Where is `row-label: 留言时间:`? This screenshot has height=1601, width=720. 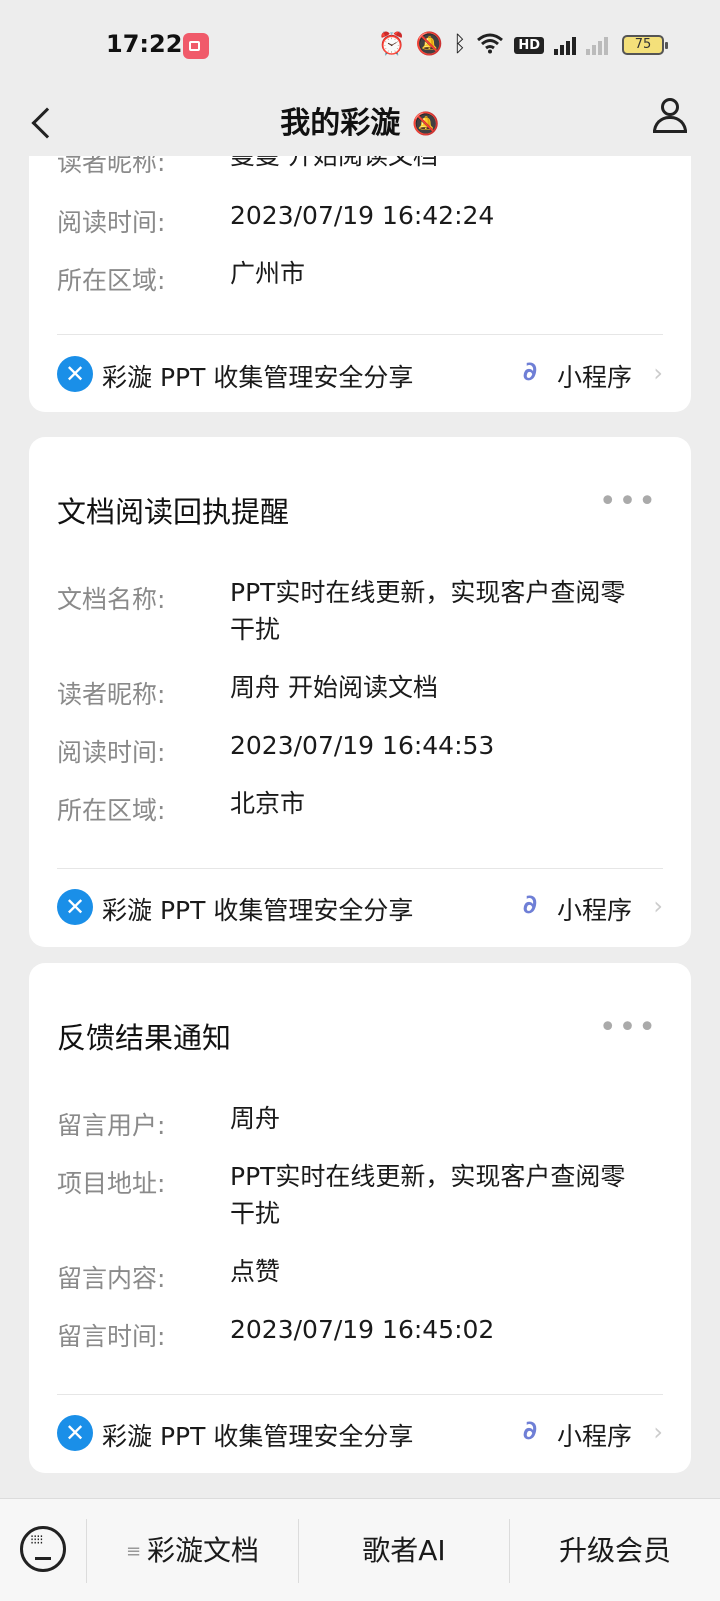
row-label: 留言时间: is located at coordinates (111, 1336).